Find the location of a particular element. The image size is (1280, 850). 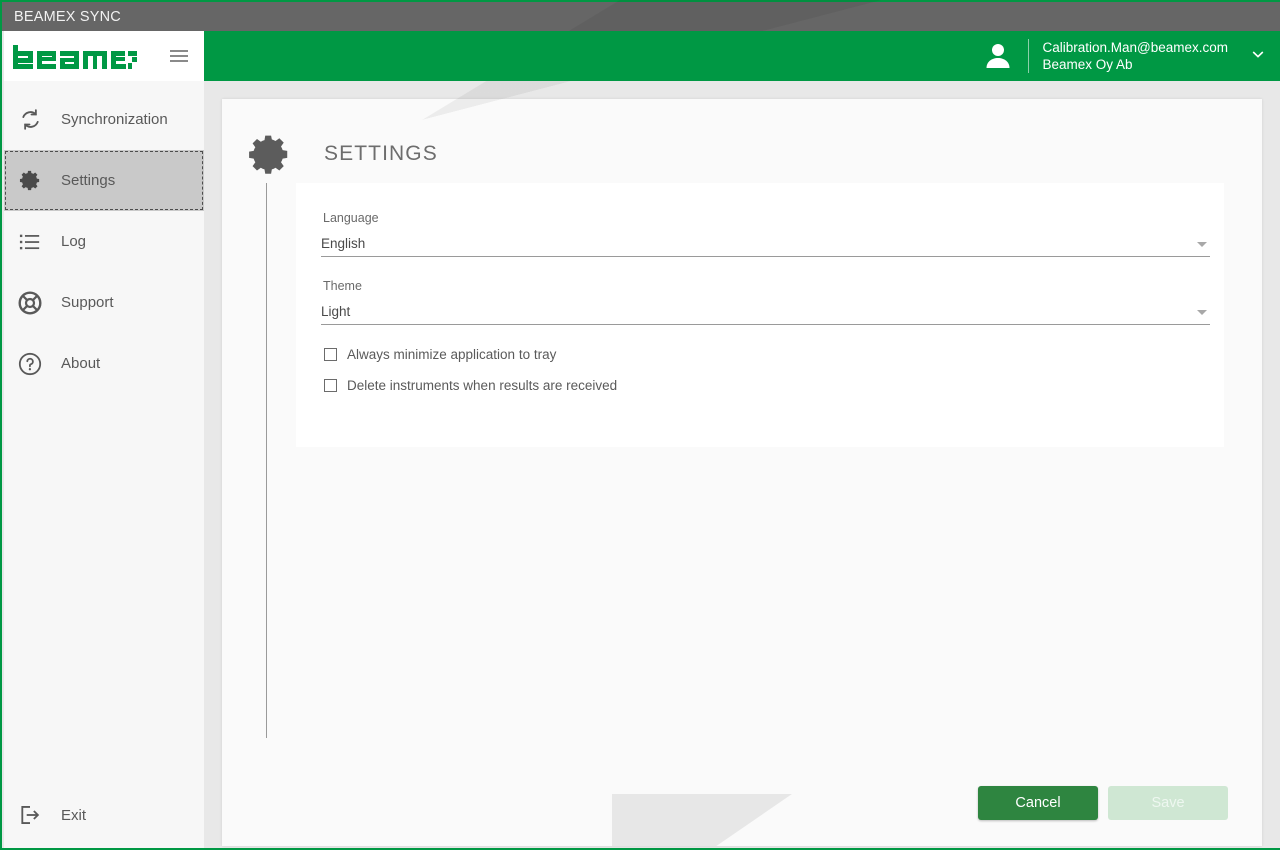

vertical-divider is located at coordinates (266, 460).